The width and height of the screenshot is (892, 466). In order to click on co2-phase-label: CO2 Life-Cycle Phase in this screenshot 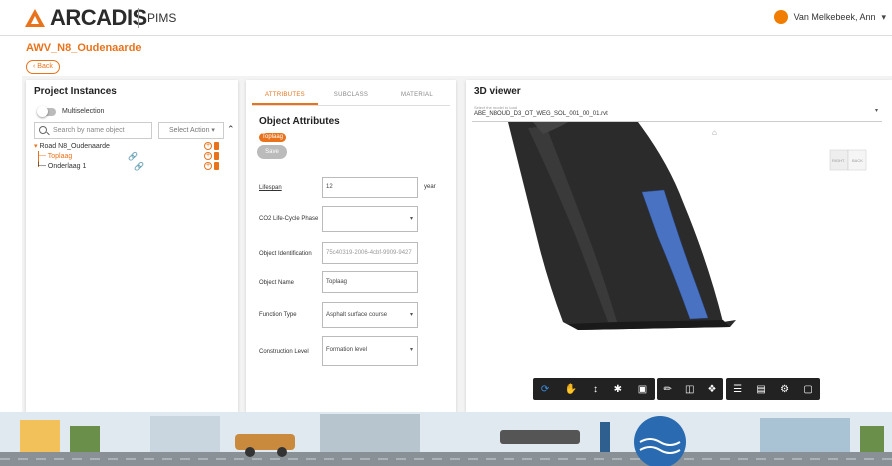, I will do `click(289, 219)`.